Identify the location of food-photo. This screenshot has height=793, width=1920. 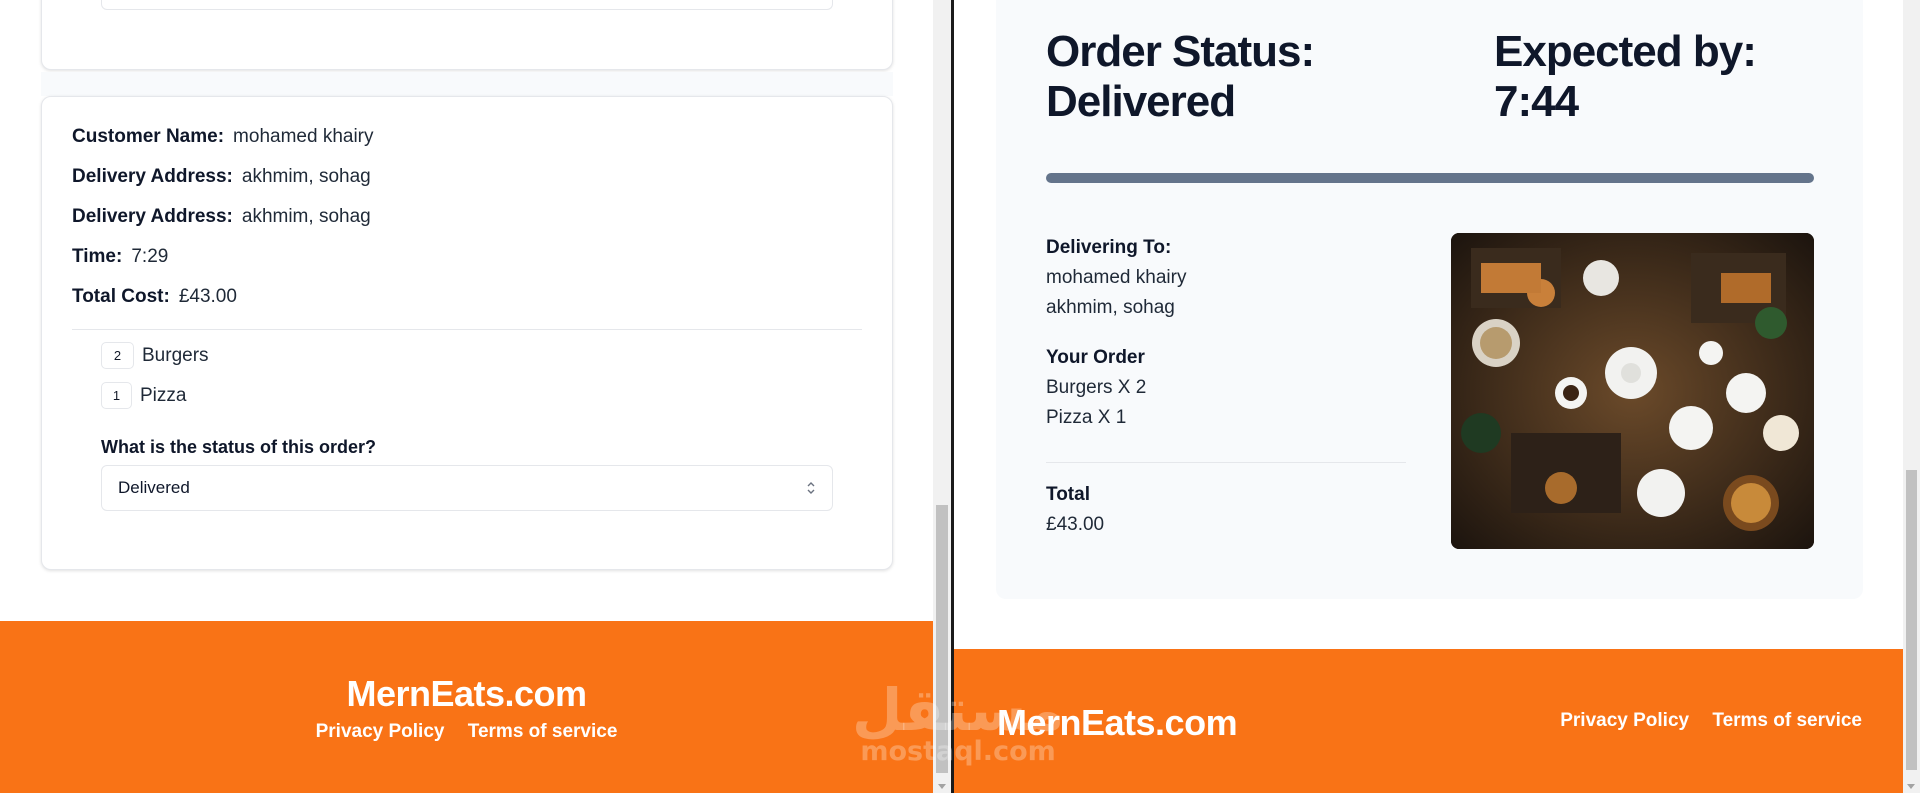
(1632, 391).